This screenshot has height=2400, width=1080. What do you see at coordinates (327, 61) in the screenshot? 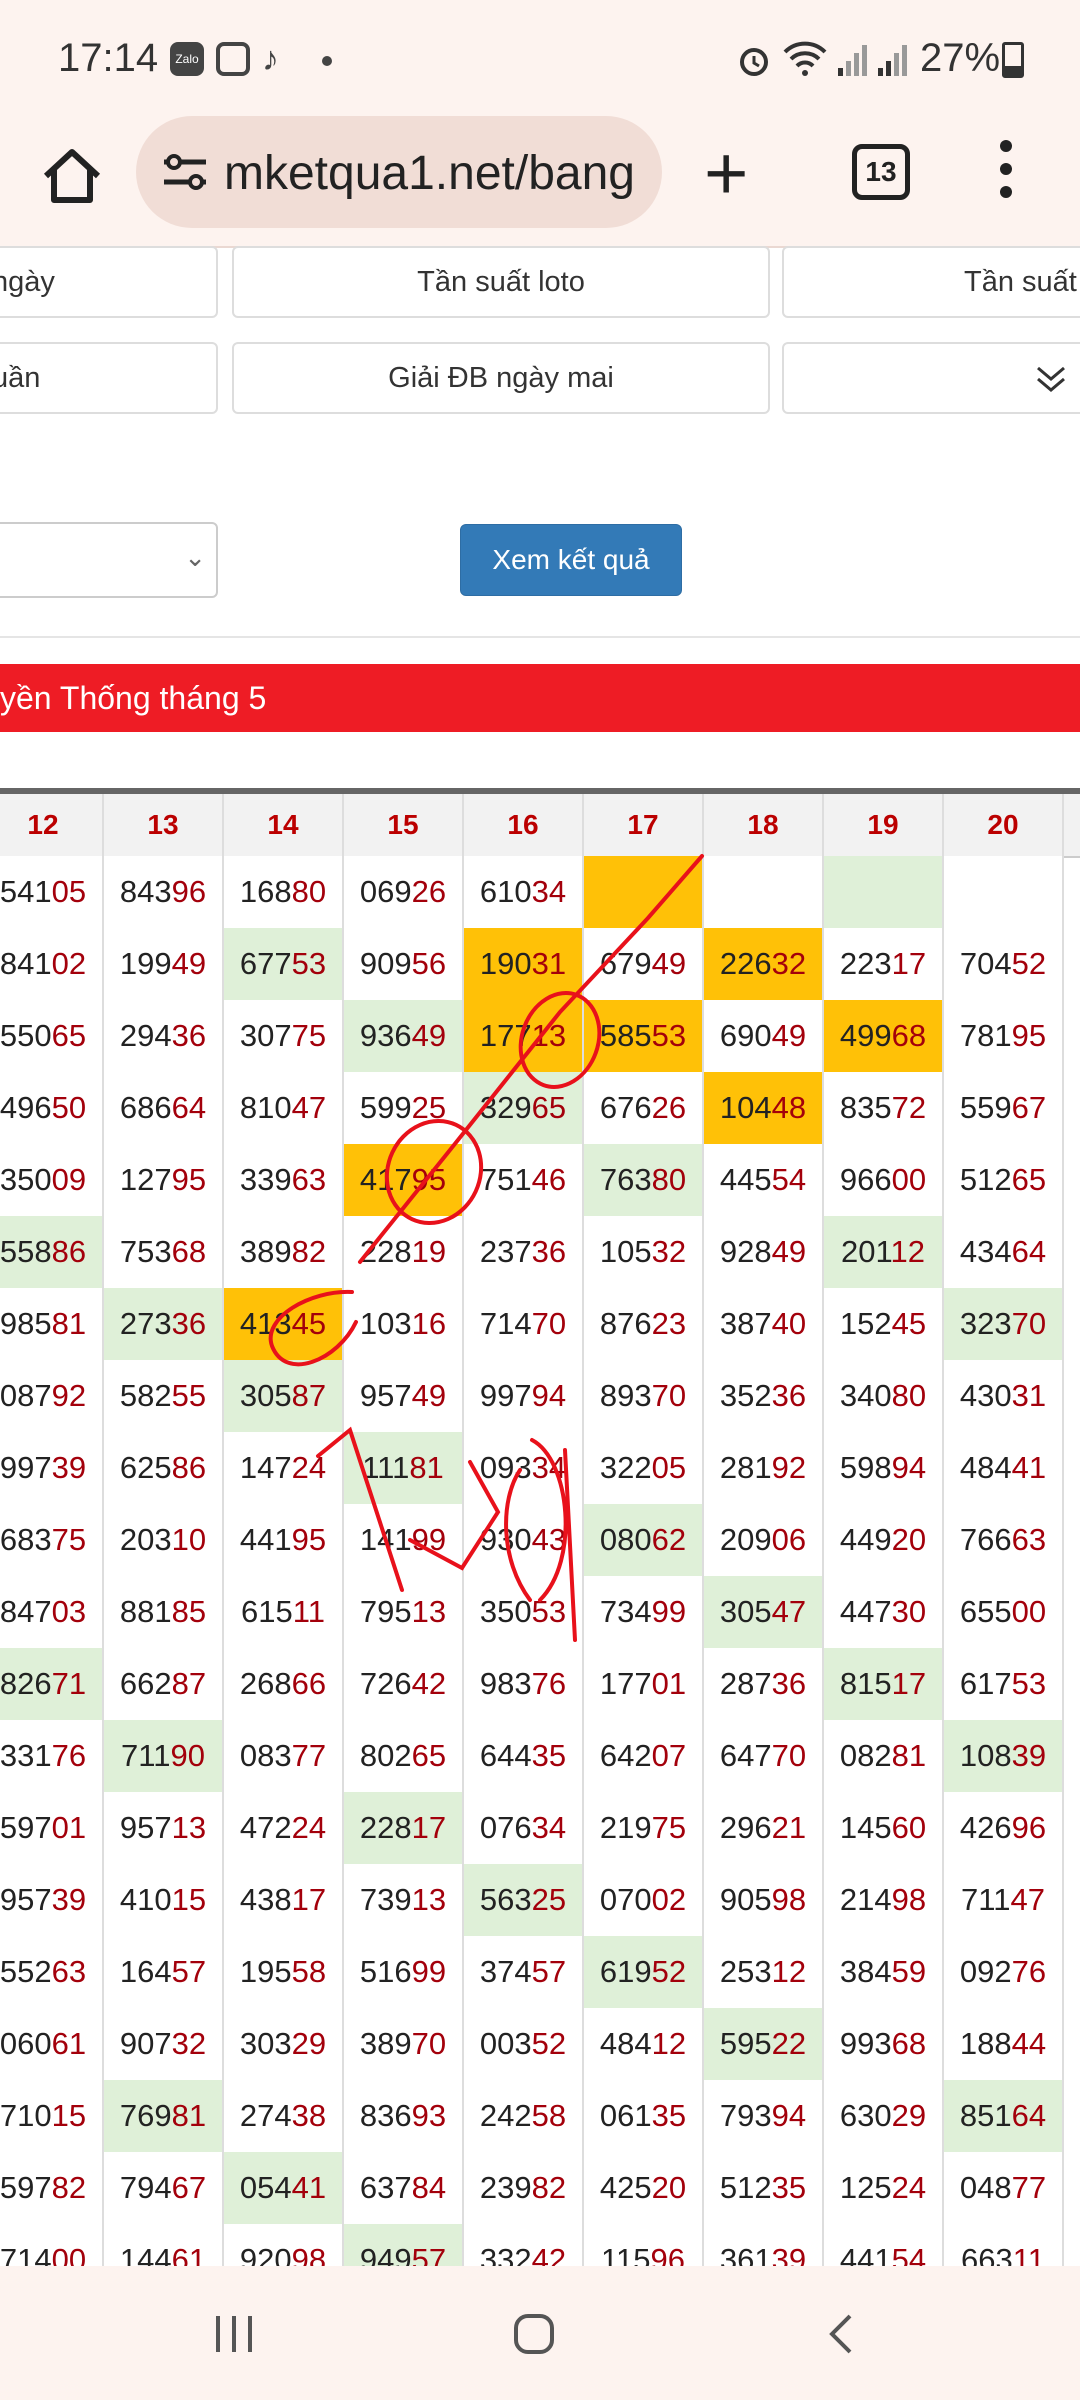
I see `dot-icon` at bounding box center [327, 61].